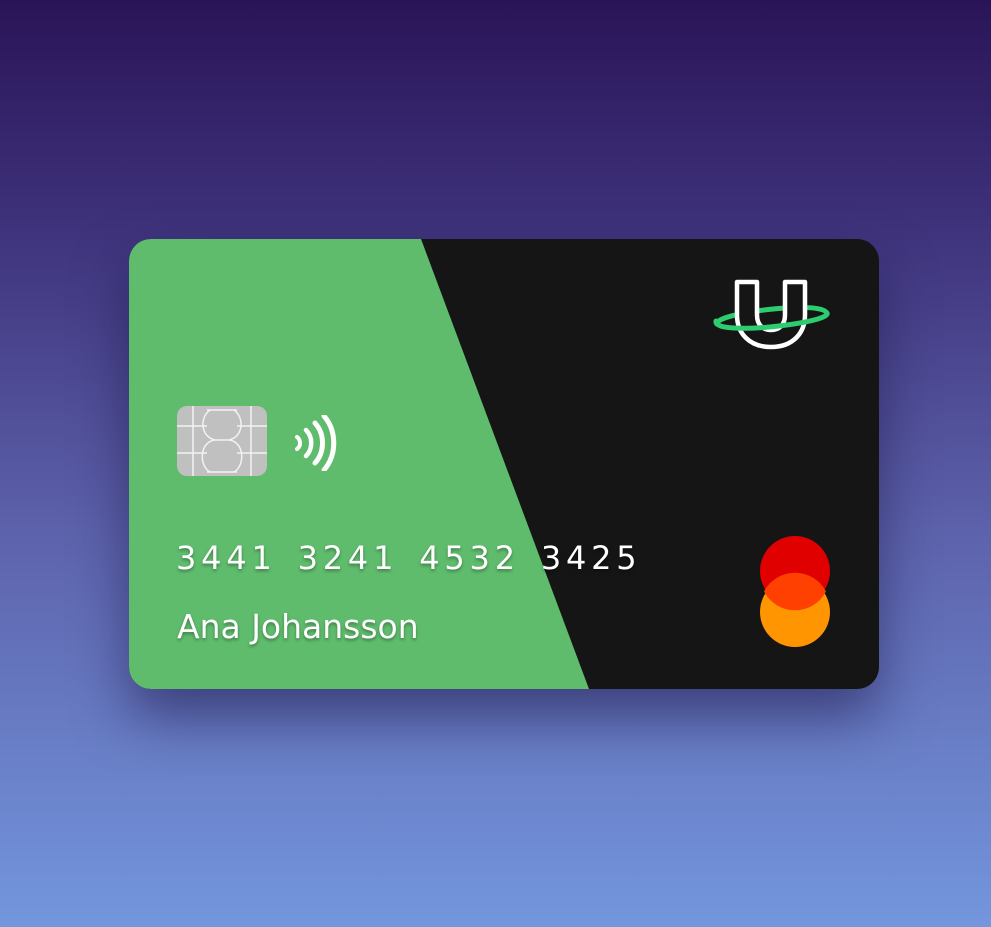  What do you see at coordinates (795, 591) in the screenshot?
I see `mastercard-icon` at bounding box center [795, 591].